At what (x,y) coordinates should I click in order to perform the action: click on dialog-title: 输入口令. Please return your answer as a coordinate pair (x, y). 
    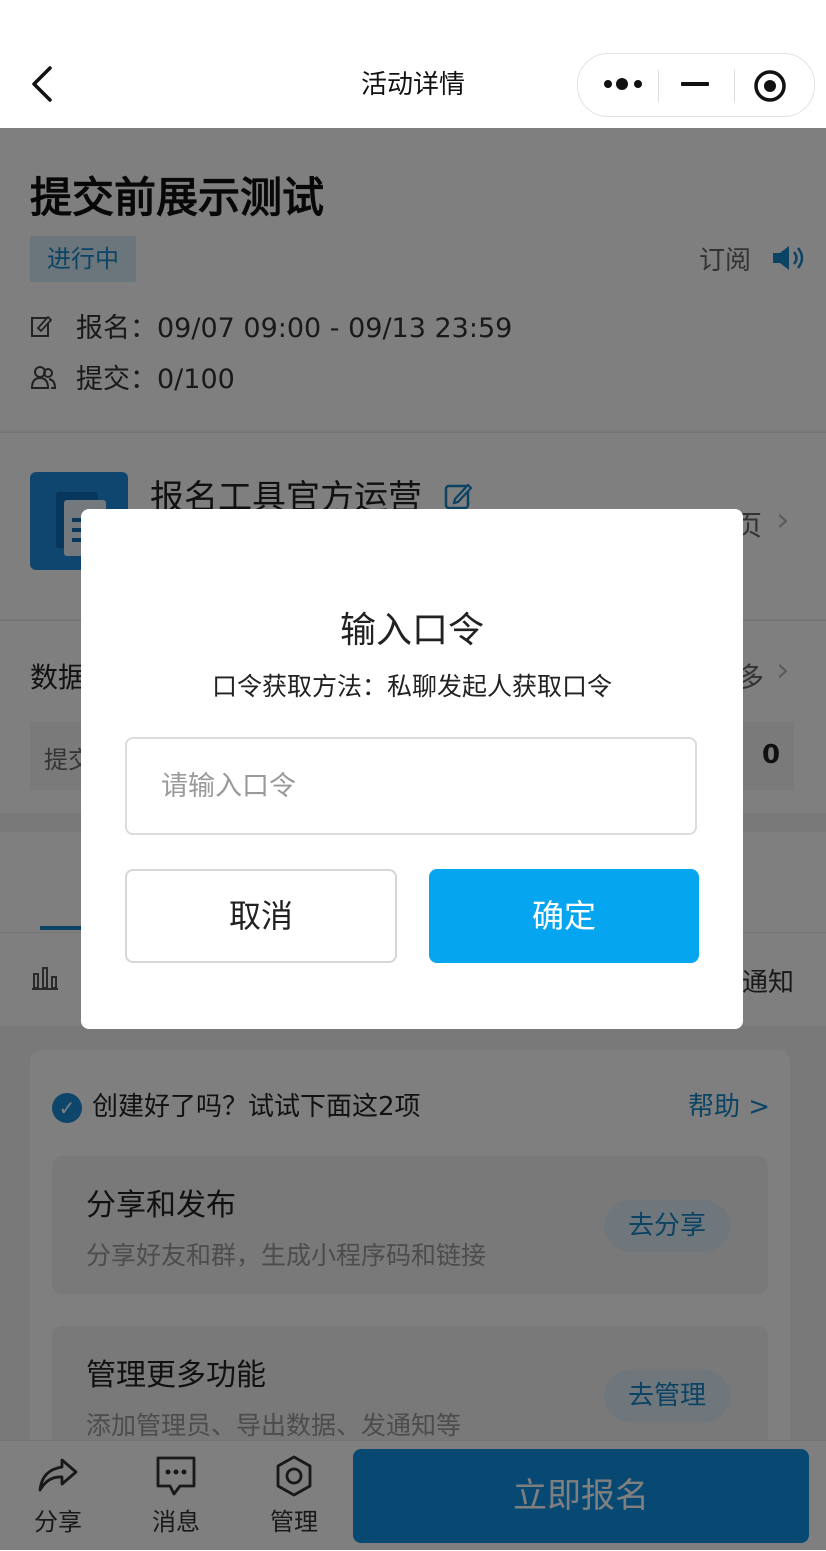
    Looking at the image, I should click on (411, 630).